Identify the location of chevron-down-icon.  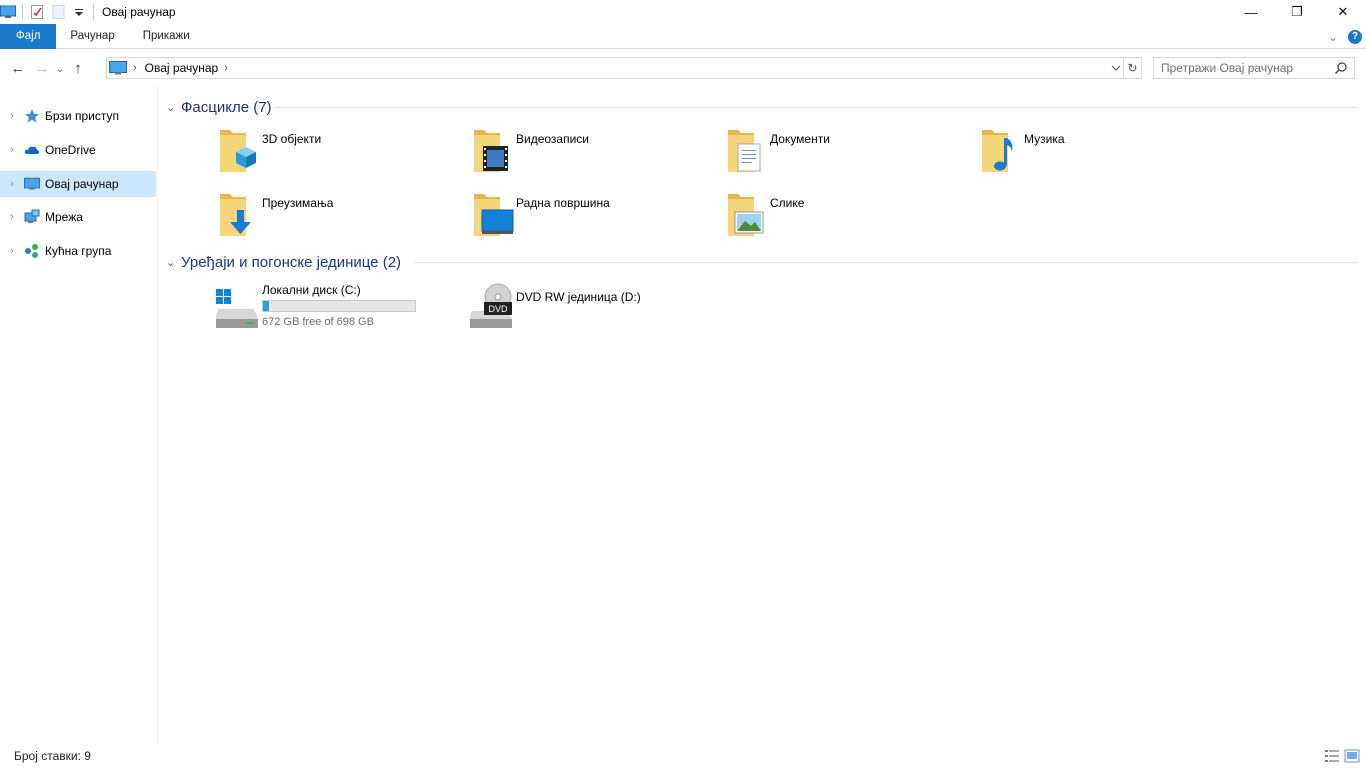
(1116, 68).